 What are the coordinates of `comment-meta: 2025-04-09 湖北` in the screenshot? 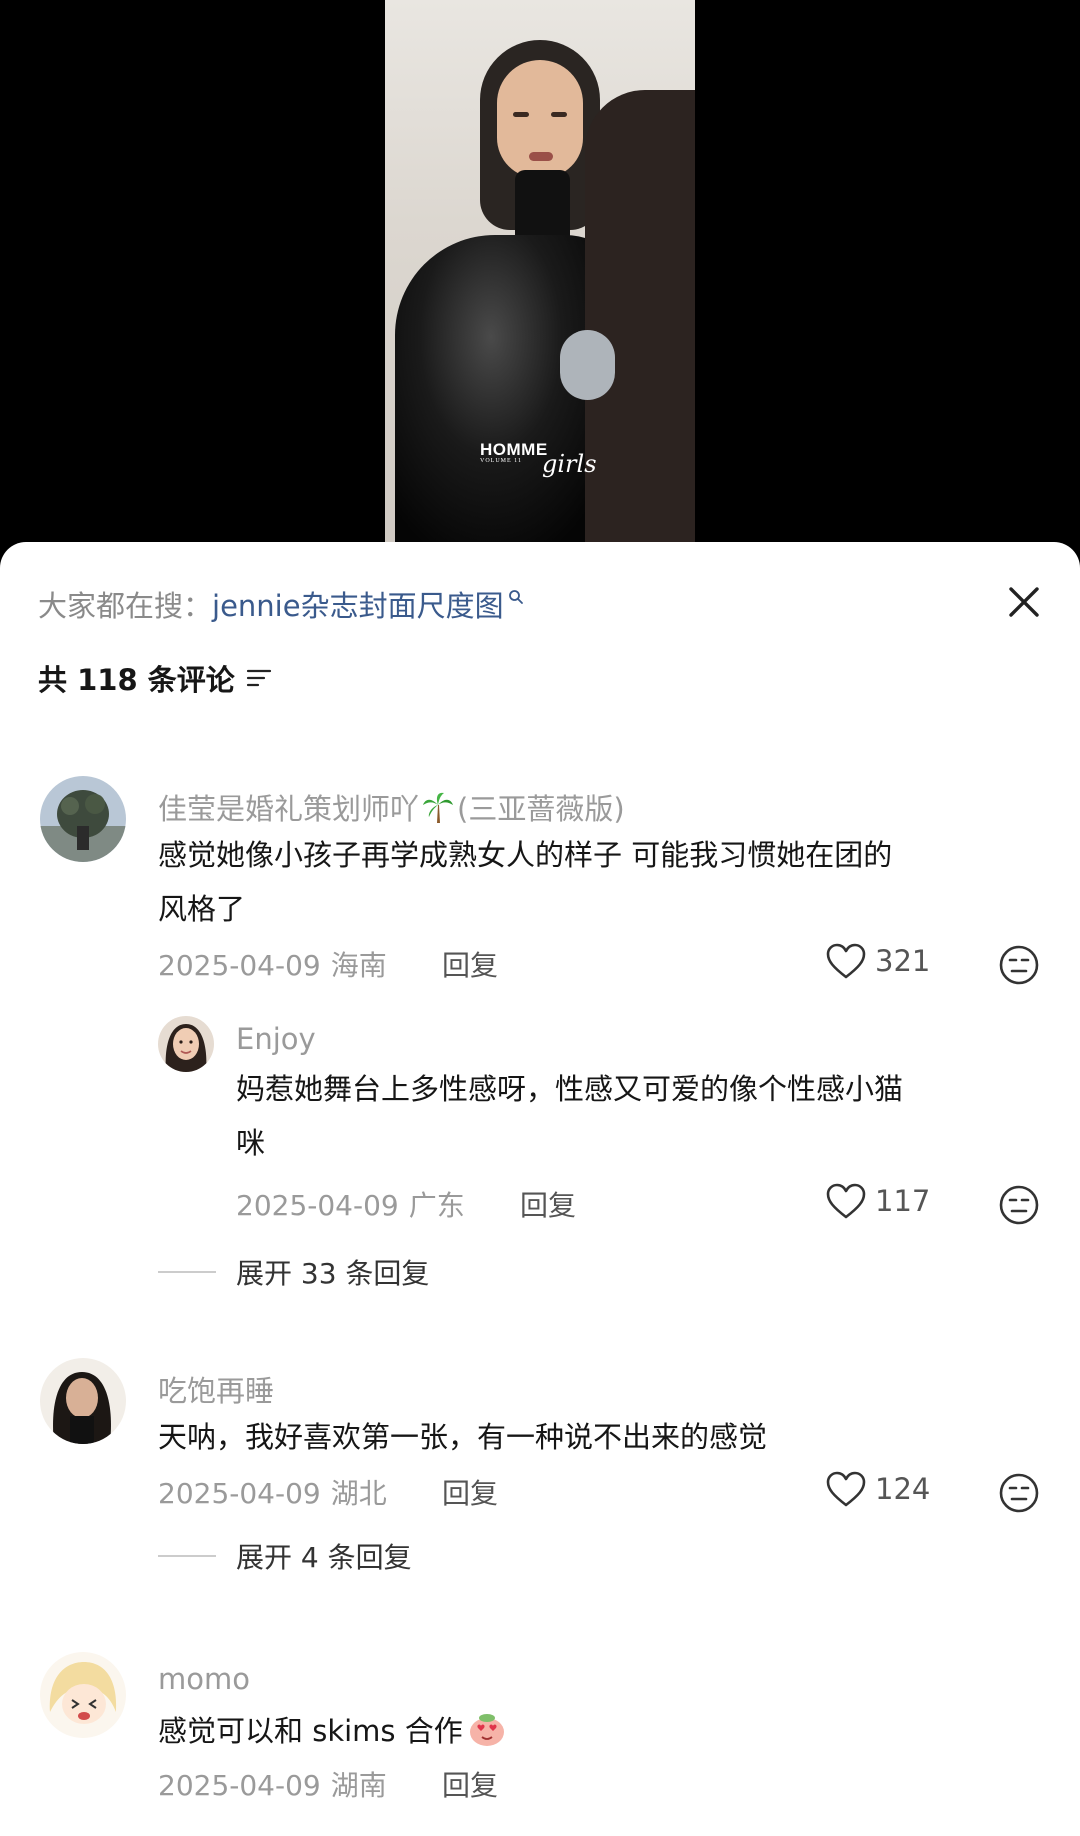 It's located at (272, 1492).